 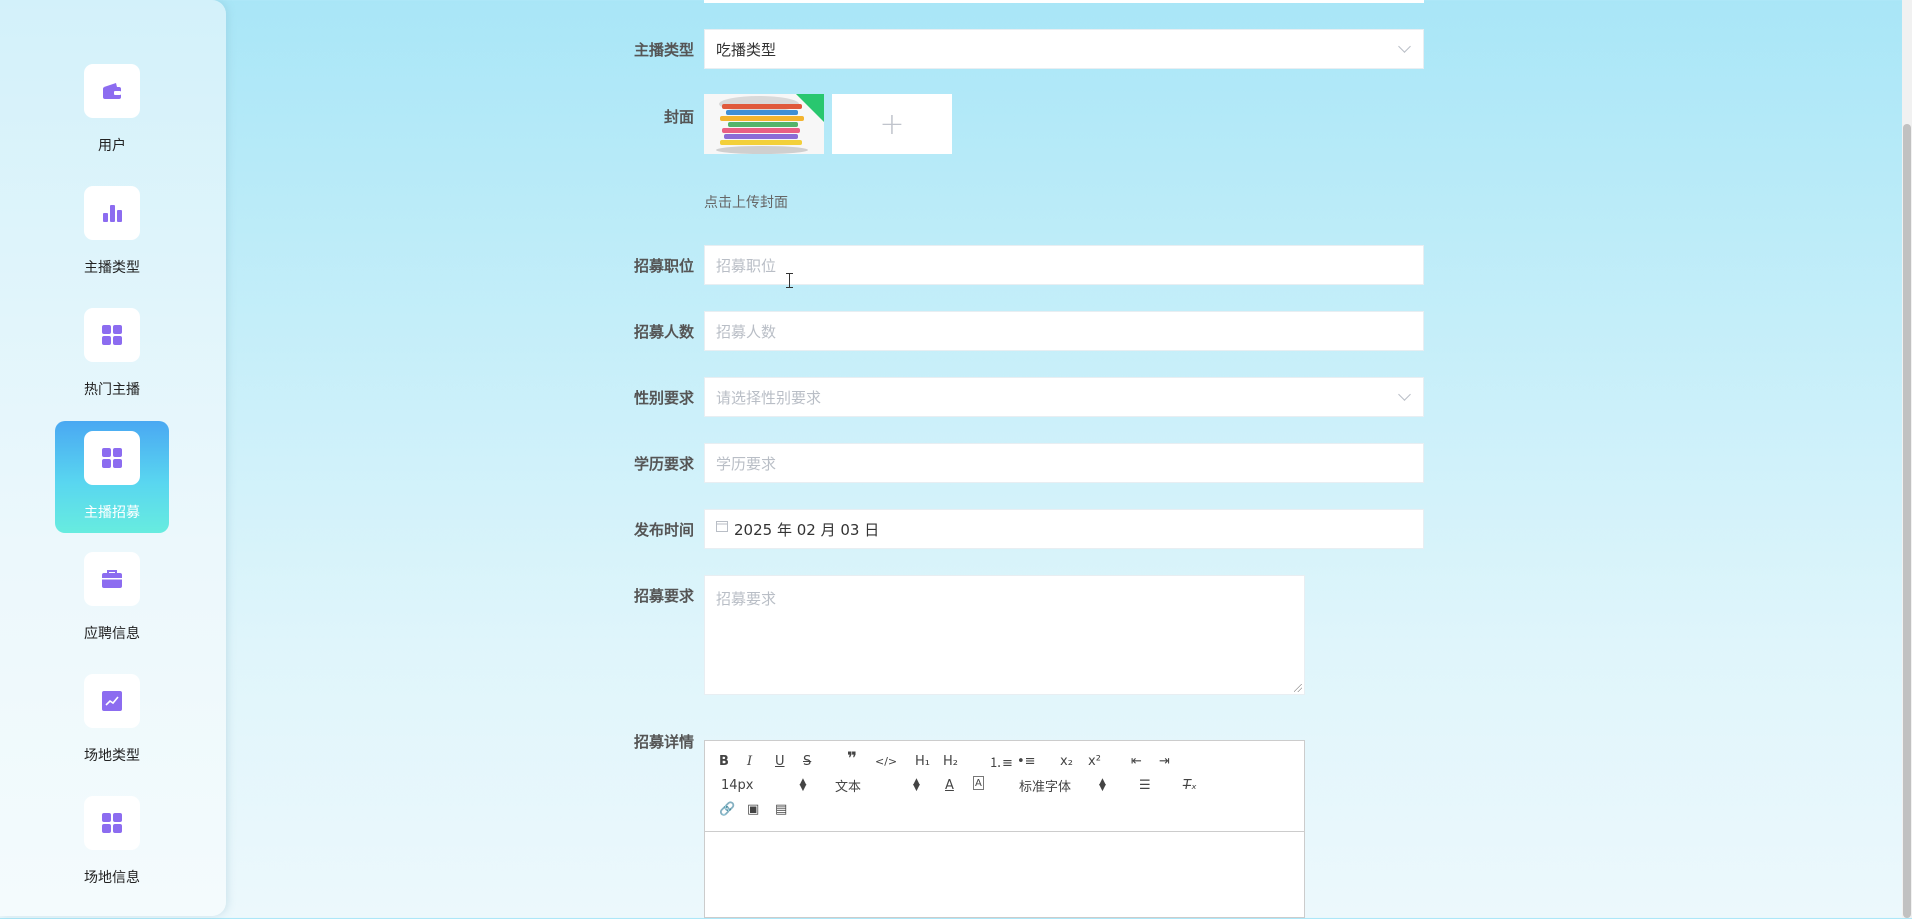 What do you see at coordinates (112, 354) in the screenshot?
I see `sidebar-item-hot-anchor: 热门主播` at bounding box center [112, 354].